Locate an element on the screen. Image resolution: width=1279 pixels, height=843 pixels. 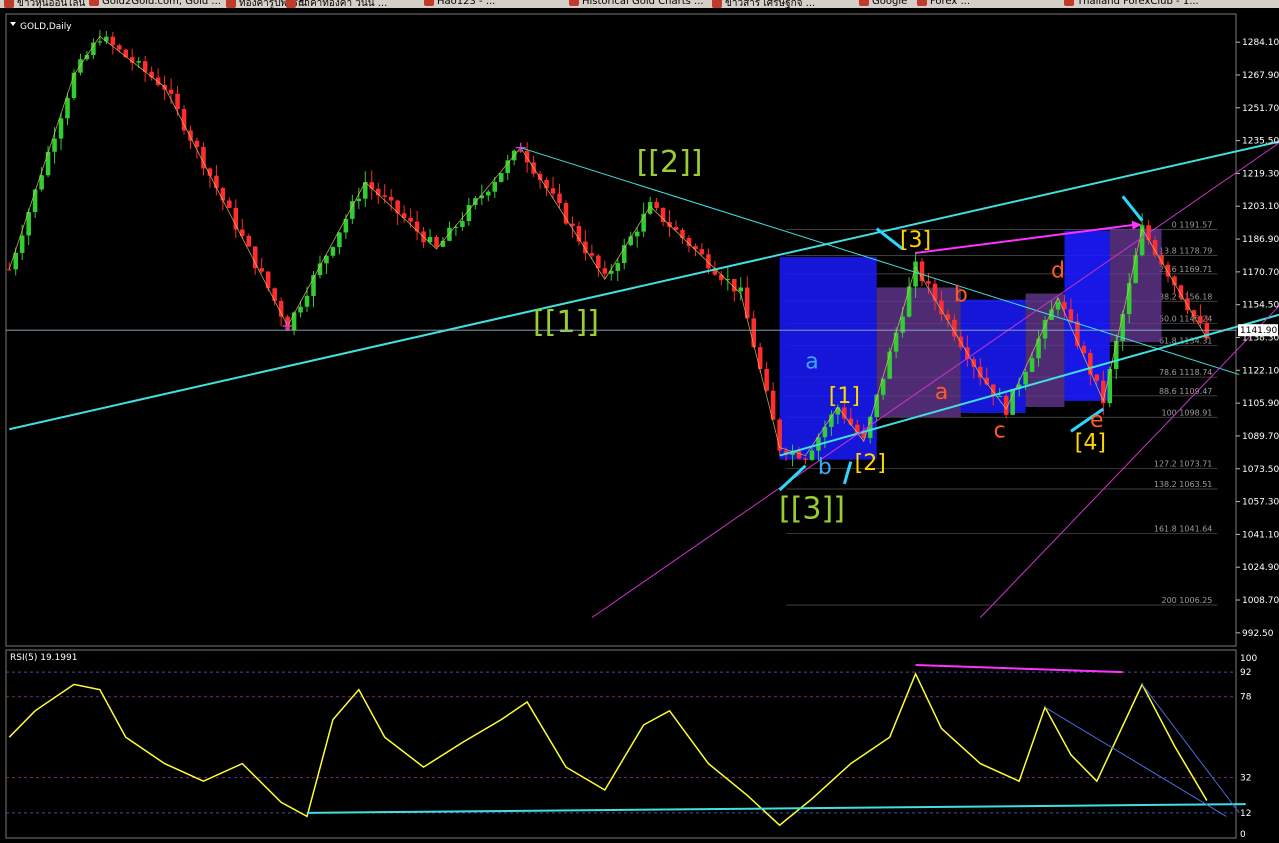
y-tick-label: 1219.30 is located at coordinates (1260, 174).